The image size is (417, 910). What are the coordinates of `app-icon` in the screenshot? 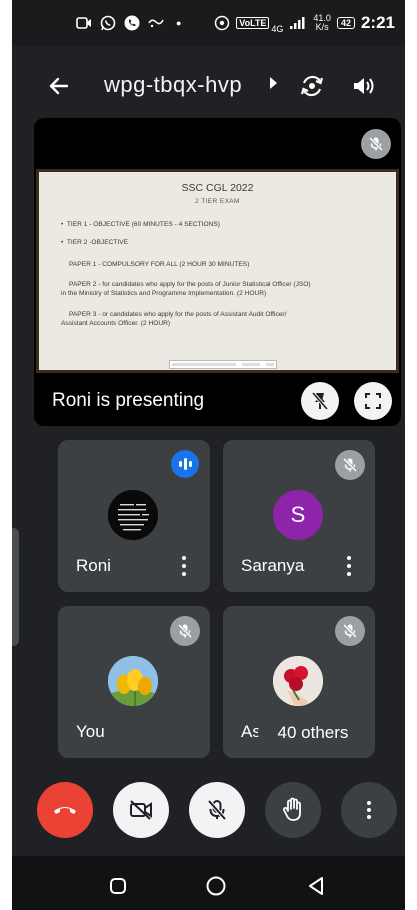 It's located at (156, 23).